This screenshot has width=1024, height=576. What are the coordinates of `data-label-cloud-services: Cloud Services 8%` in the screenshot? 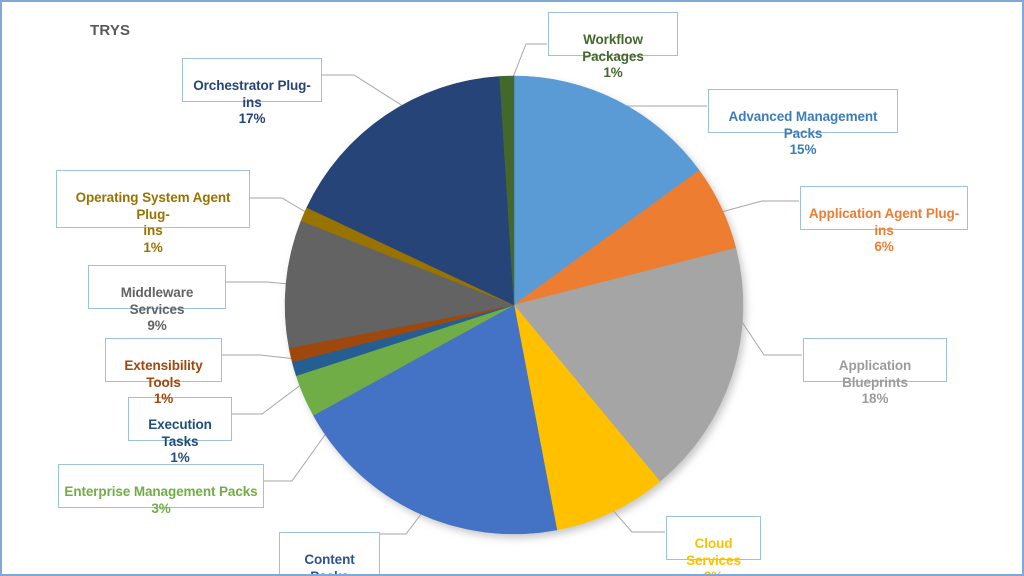 It's located at (713, 545).